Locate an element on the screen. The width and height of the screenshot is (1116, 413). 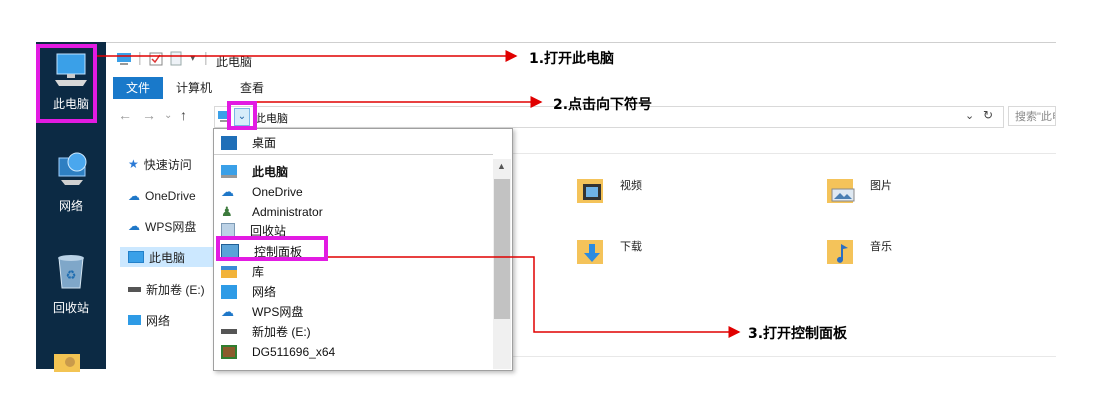
annotation-step2: 2.点击向下符号 is located at coordinates (603, 105).